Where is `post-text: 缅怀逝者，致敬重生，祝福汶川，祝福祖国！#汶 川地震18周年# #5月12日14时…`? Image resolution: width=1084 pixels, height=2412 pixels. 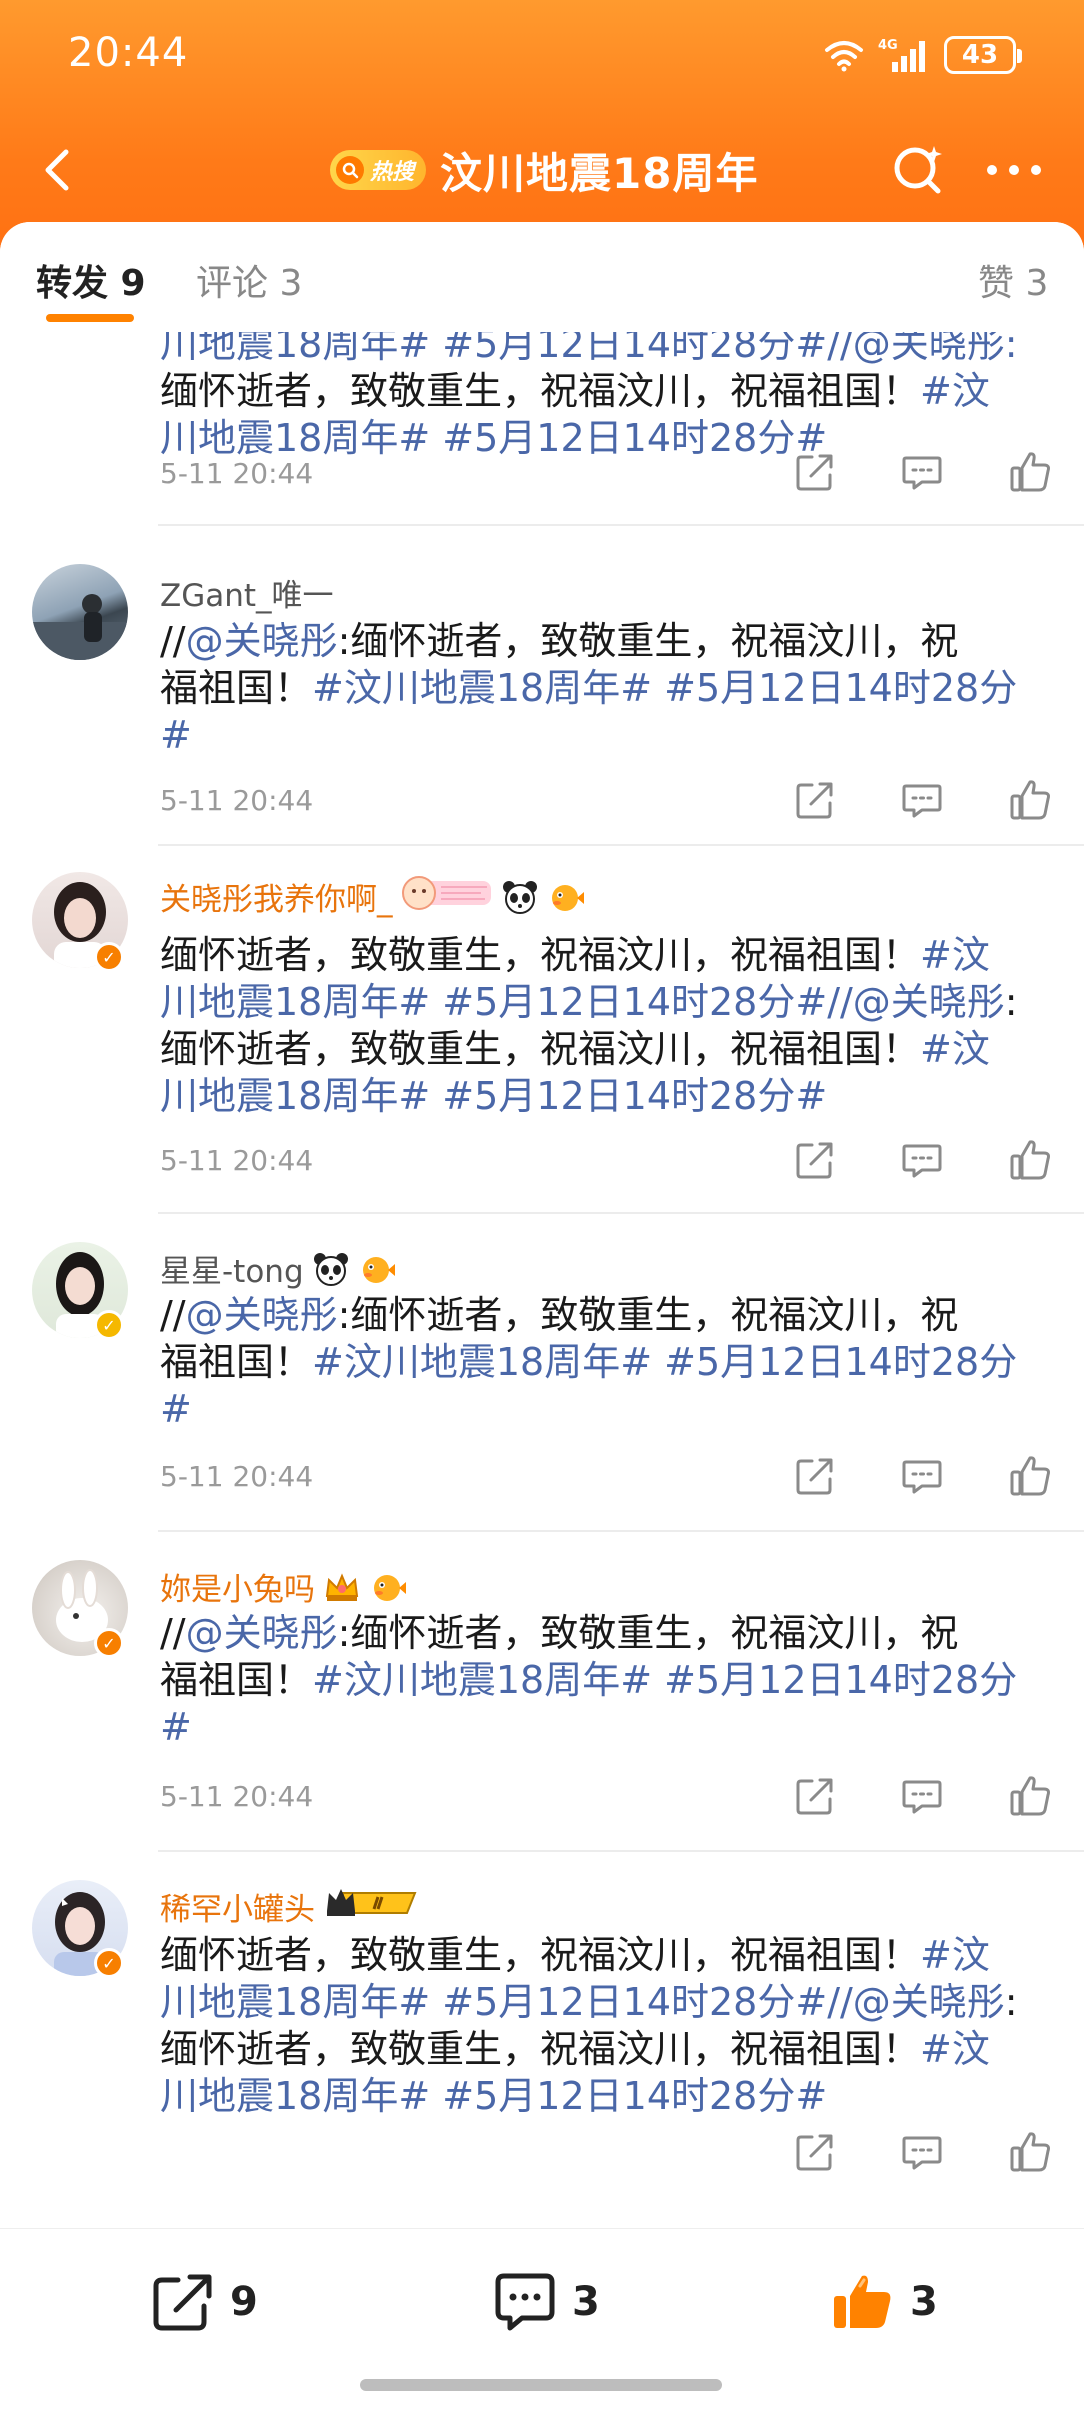 post-text: 缅怀逝者，致敬重生，祝福汶川，祝福祖国！#汶 川地震18周年# #5月12日14时… is located at coordinates (610, 2026).